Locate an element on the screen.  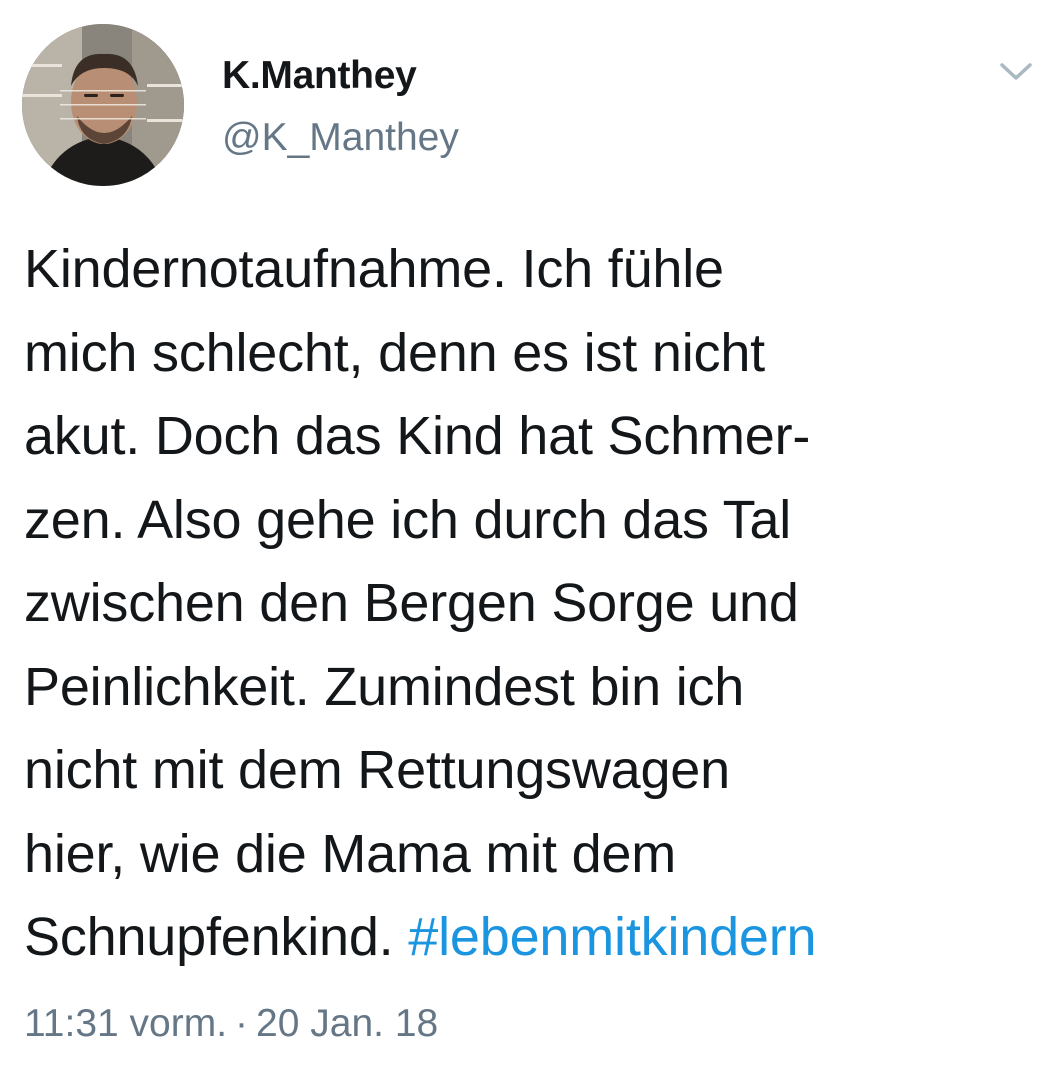
user-handle: @K_Manthey is located at coordinates (340, 138).